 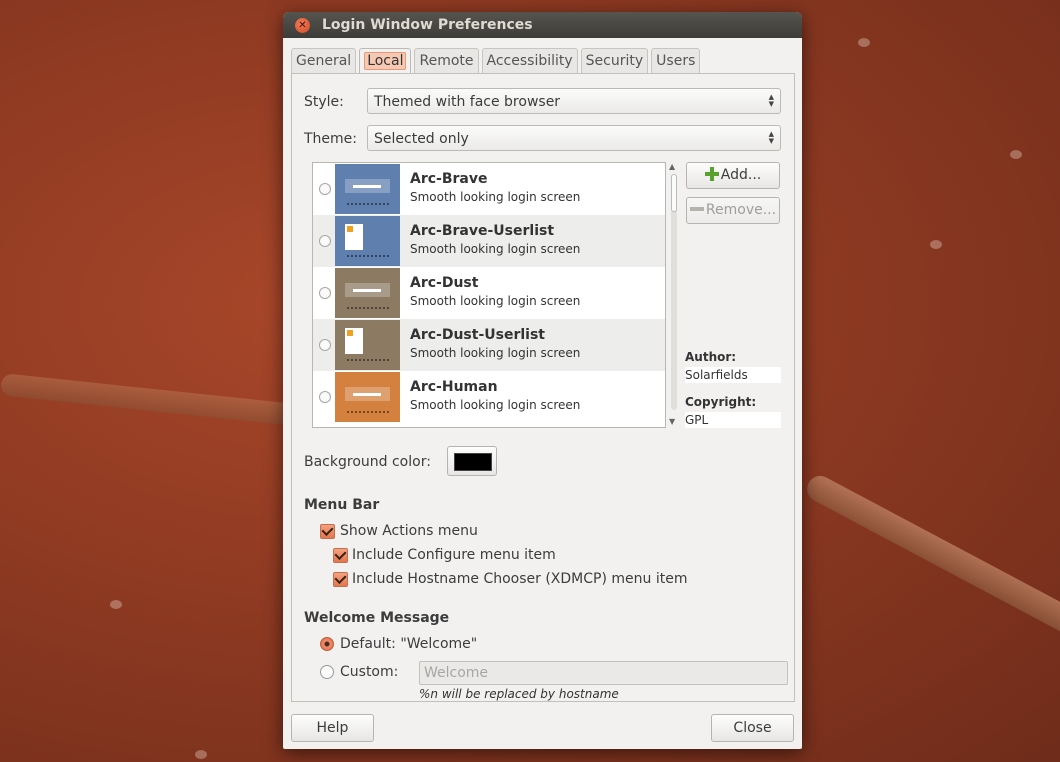 What do you see at coordinates (603, 673) in the screenshot?
I see `custom-welcome-input: Welcome` at bounding box center [603, 673].